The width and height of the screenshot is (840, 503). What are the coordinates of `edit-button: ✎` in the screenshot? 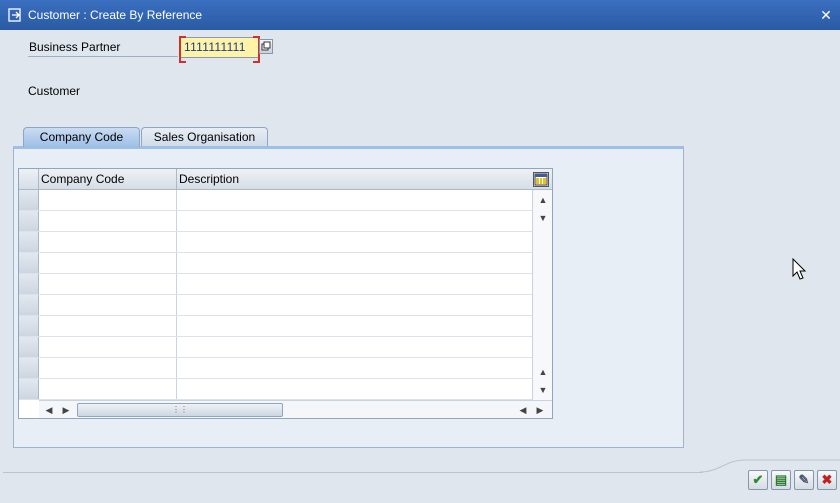 It's located at (804, 480).